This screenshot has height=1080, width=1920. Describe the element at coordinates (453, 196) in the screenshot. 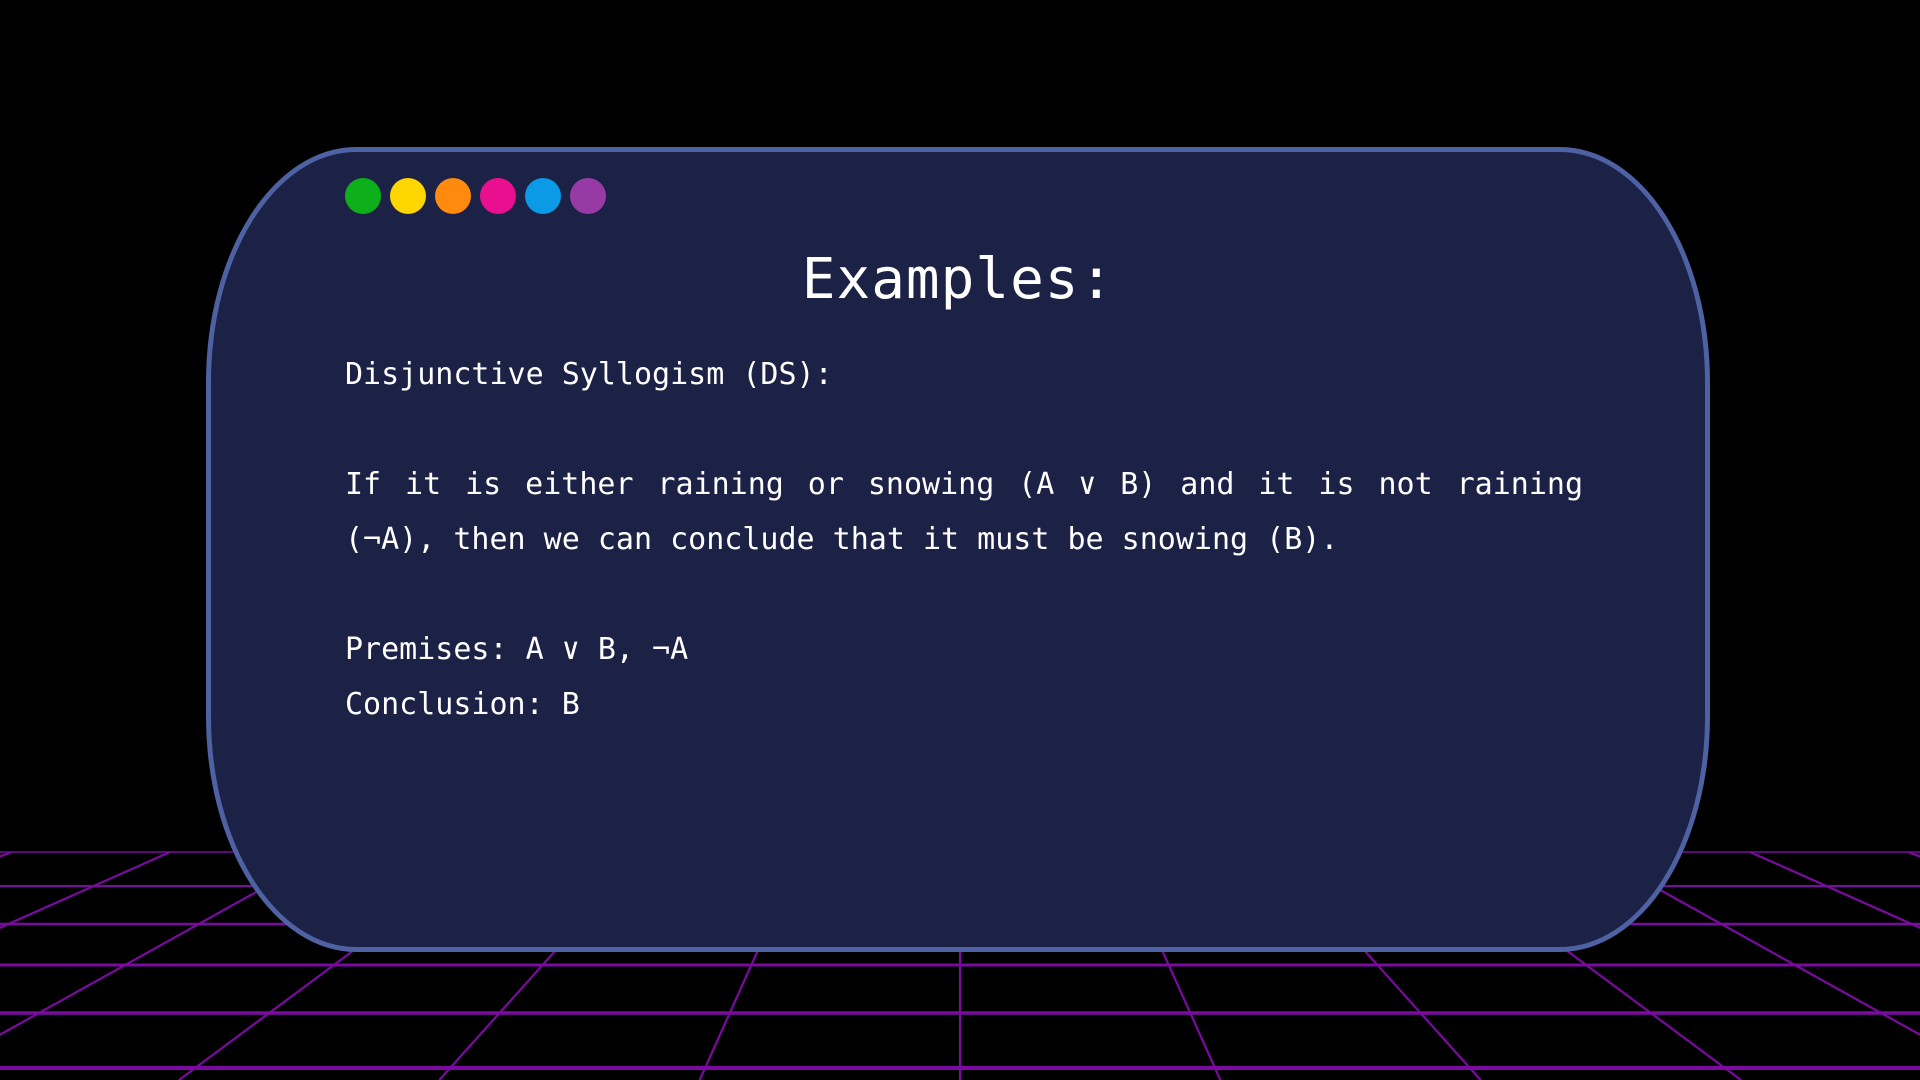

I see `orange-dot` at that location.